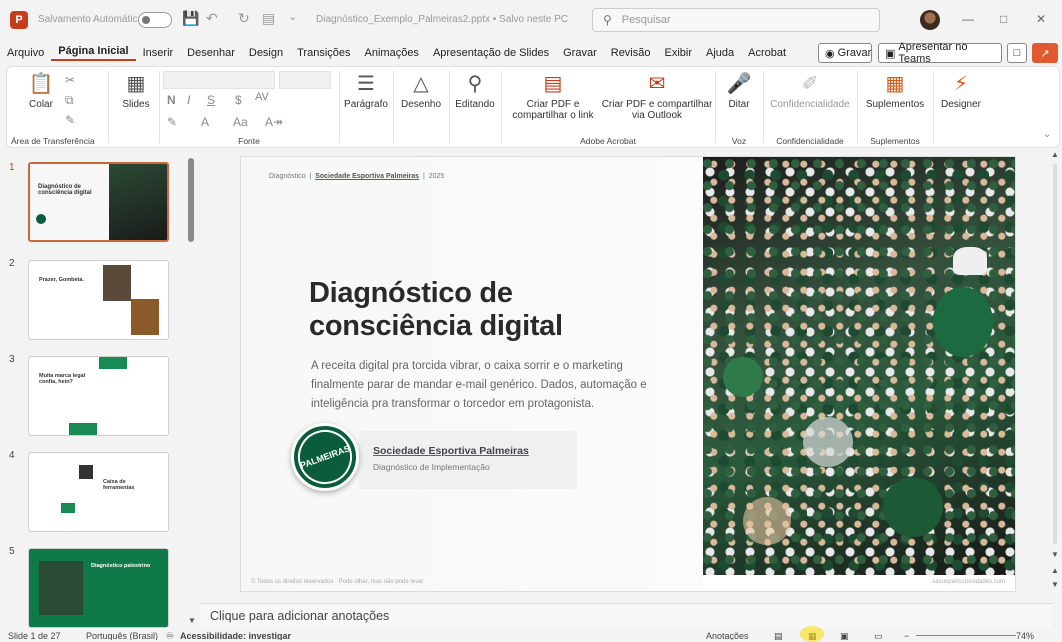  Describe the element at coordinates (1025, 635) in the screenshot. I see `zoom-level: 74%` at that location.